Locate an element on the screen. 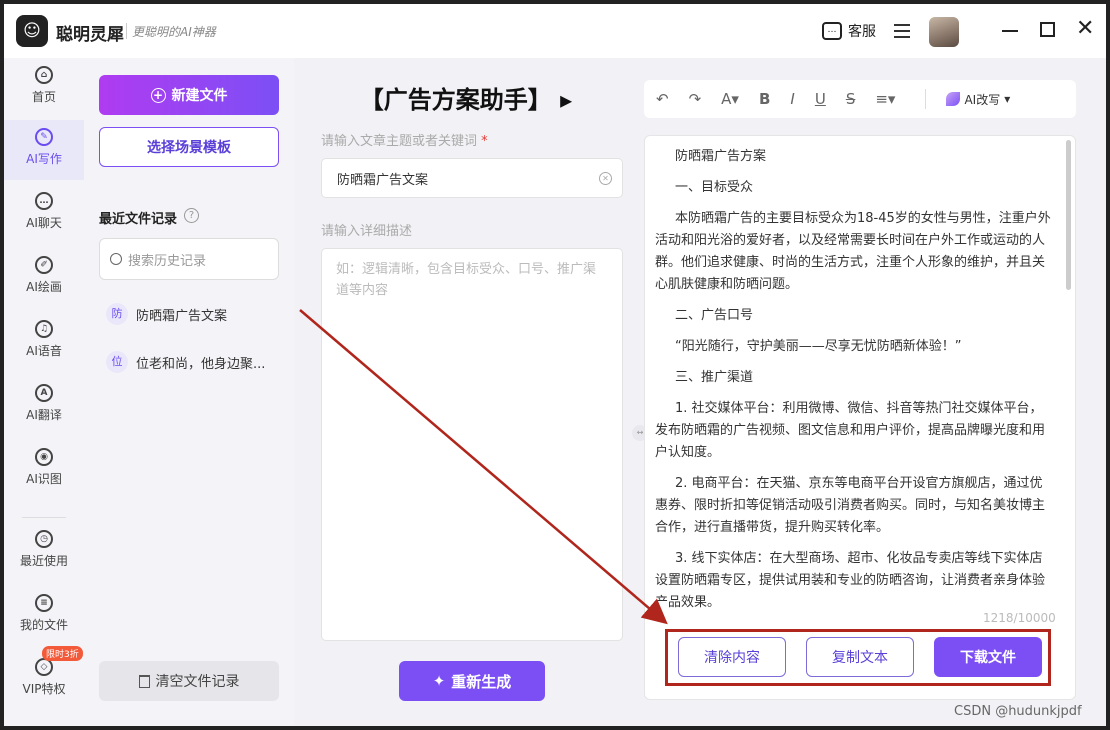  watermark: CSDN @hudunkjpdf is located at coordinates (1018, 711).